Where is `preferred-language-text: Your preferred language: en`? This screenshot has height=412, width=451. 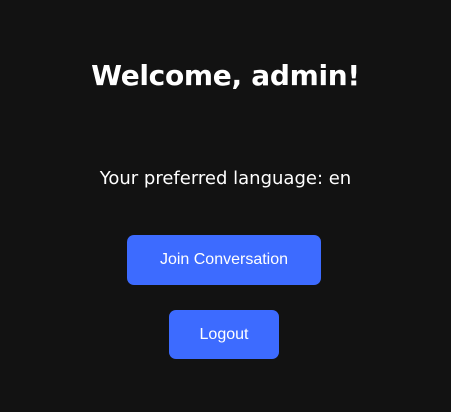 preferred-language-text: Your preferred language: en is located at coordinates (225, 178).